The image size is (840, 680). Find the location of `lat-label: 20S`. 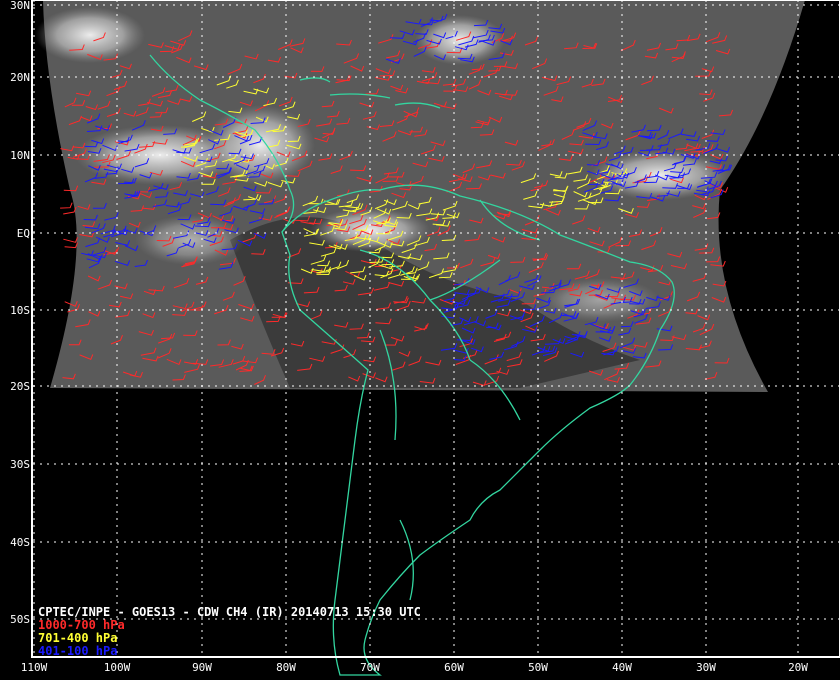

lat-label: 20S is located at coordinates (20, 386).